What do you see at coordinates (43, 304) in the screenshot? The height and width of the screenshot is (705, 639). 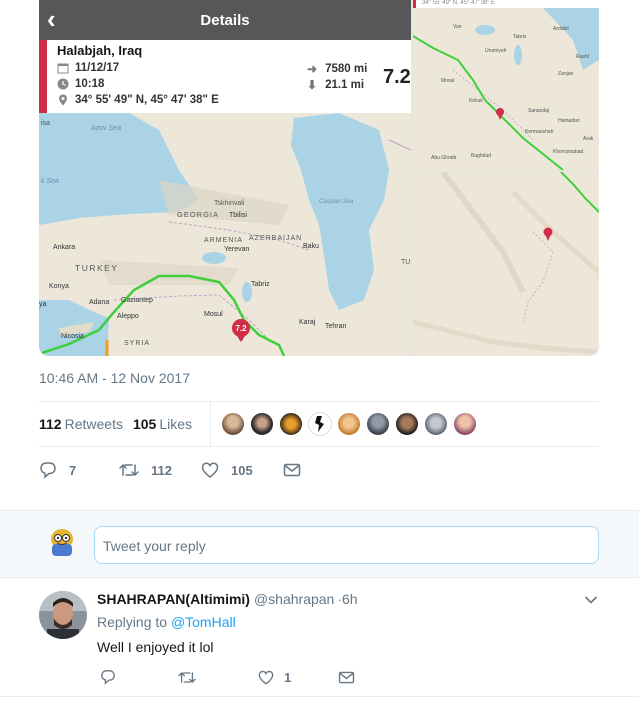 I see `svg-text: ya` at bounding box center [43, 304].